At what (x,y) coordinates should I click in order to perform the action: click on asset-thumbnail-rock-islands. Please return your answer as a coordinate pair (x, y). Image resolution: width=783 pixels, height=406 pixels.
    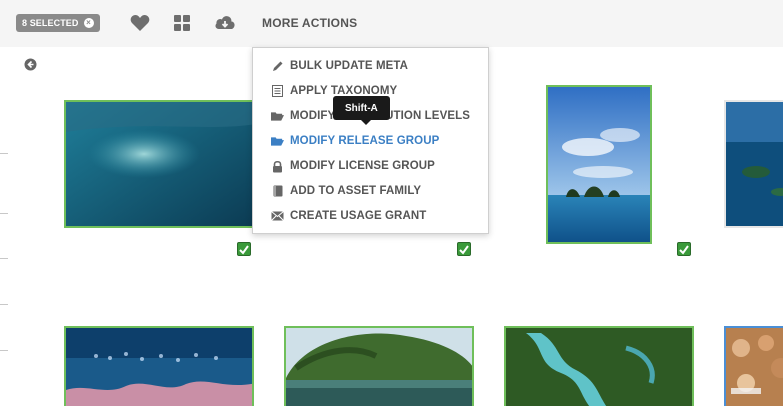
    Looking at the image, I should click on (599, 164).